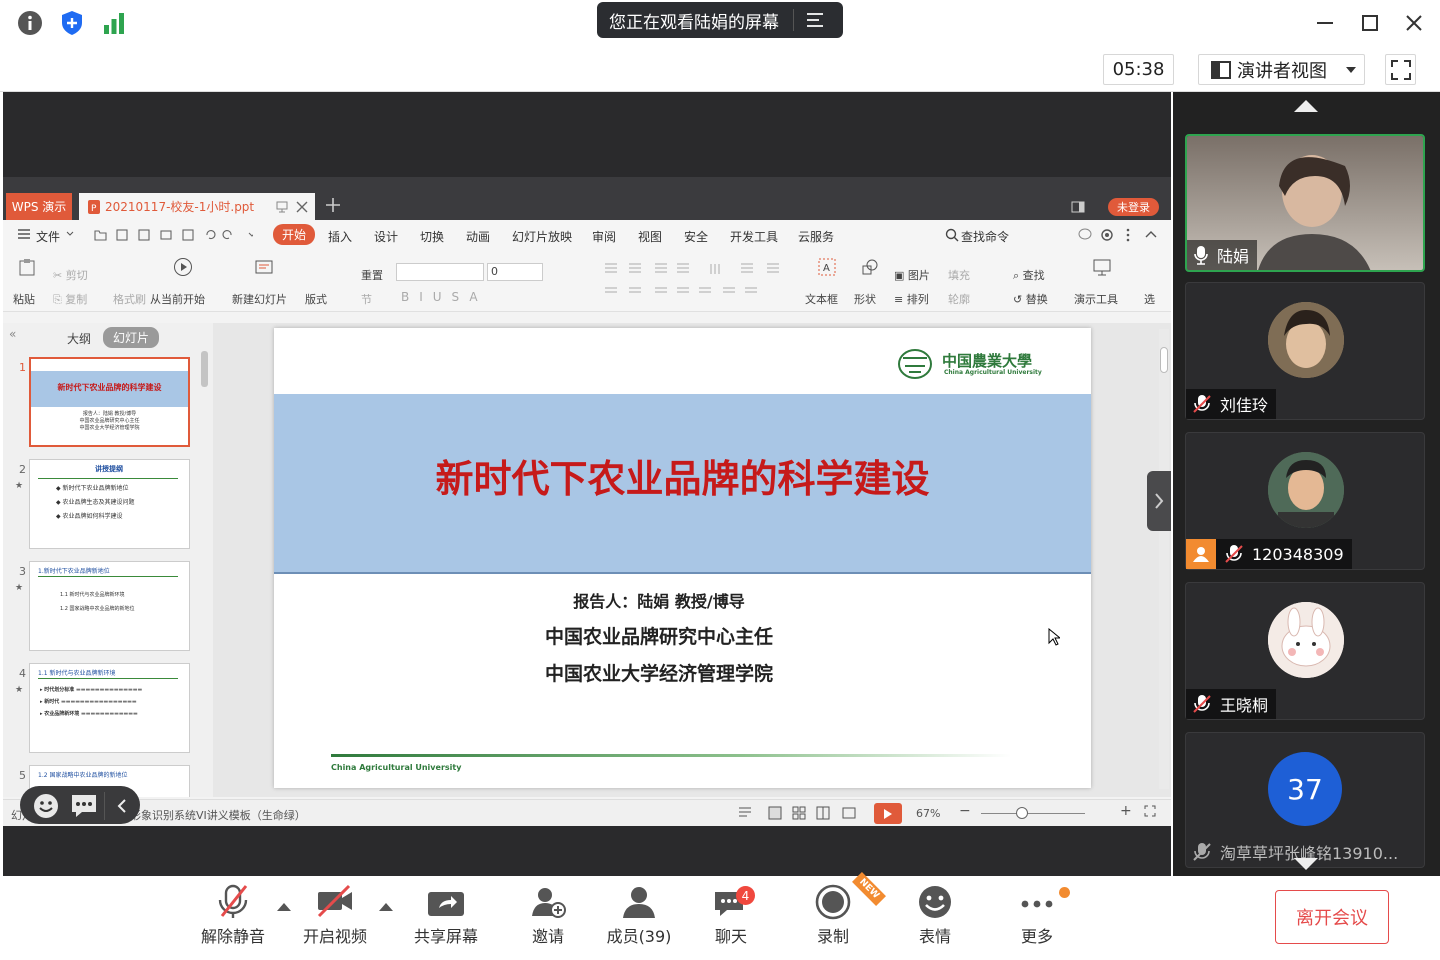 The height and width of the screenshot is (960, 1440). I want to click on more-vertical-icon, so click(1128, 235).